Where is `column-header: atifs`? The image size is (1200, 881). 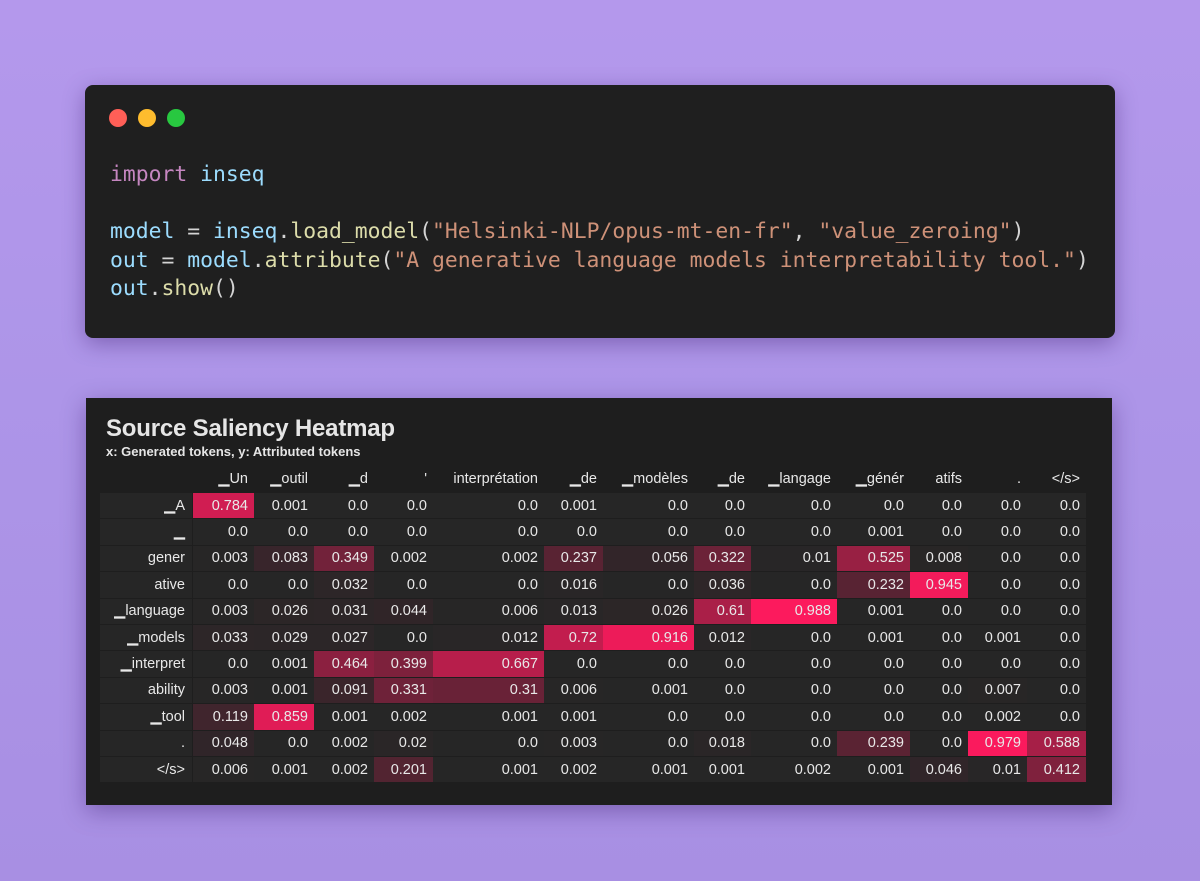 column-header: atifs is located at coordinates (948, 479).